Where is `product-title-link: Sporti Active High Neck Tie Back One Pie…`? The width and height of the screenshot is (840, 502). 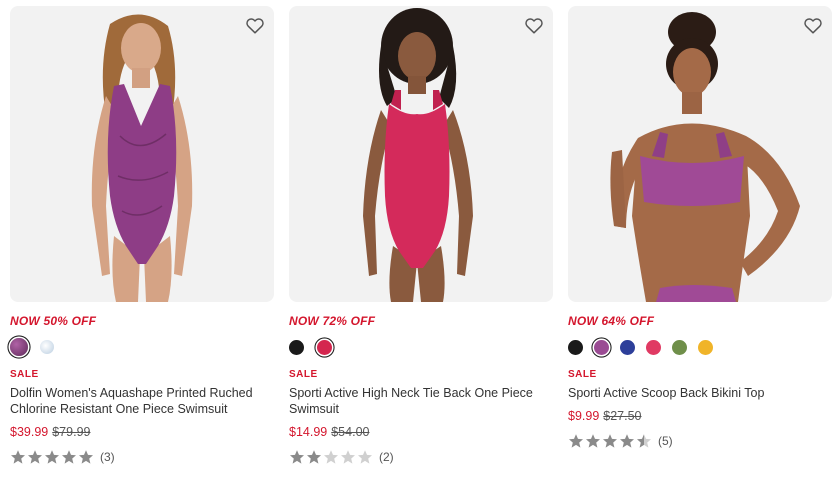
product-title-link: Sporti Active High Neck Tie Back One Pie… is located at coordinates (419, 401).